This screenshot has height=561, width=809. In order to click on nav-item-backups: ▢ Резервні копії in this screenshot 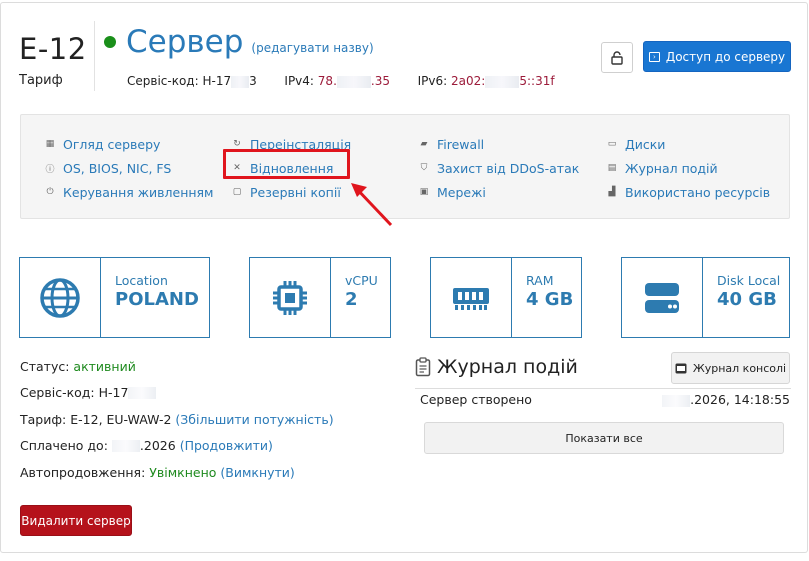, I will do `click(291, 192)`.